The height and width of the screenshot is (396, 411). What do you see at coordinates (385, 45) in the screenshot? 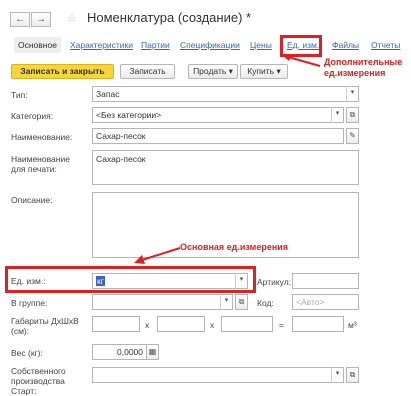
I see `tab-reports: Отчеты` at bounding box center [385, 45].